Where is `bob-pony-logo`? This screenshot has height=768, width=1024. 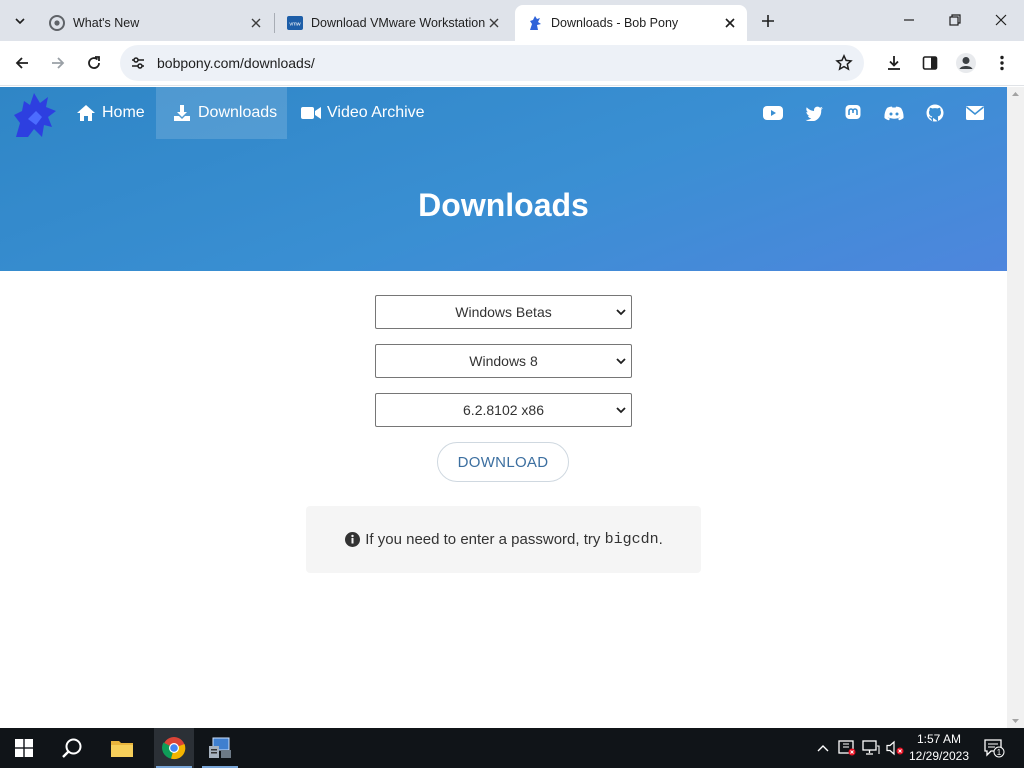
bob-pony-logo is located at coordinates (35, 114).